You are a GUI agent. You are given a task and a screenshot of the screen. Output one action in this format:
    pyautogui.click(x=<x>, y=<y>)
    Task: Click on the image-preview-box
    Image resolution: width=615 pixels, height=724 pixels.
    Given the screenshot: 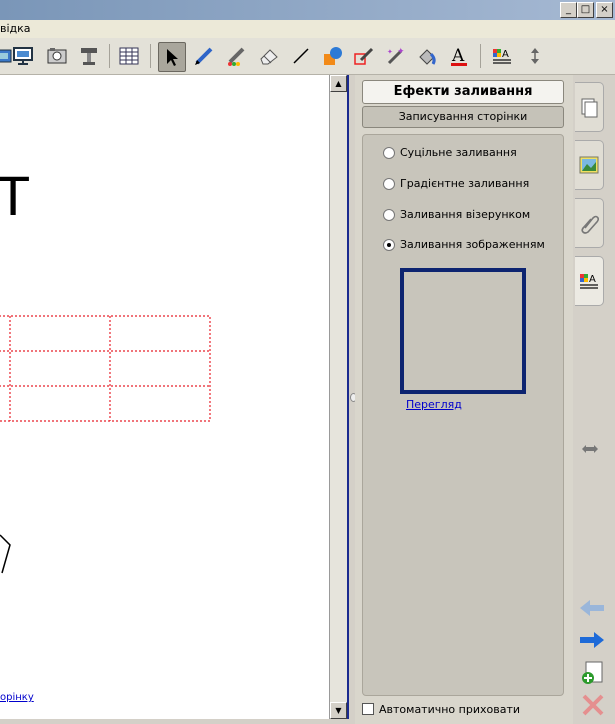 What is the action you would take?
    pyautogui.click(x=463, y=331)
    